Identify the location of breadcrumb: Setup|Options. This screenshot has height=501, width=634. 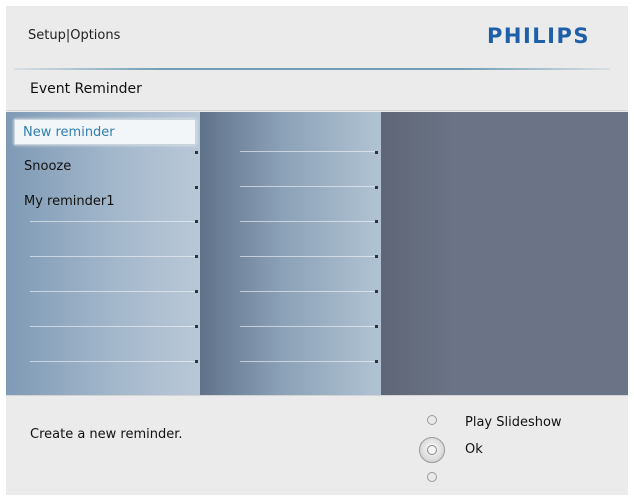
(74, 35).